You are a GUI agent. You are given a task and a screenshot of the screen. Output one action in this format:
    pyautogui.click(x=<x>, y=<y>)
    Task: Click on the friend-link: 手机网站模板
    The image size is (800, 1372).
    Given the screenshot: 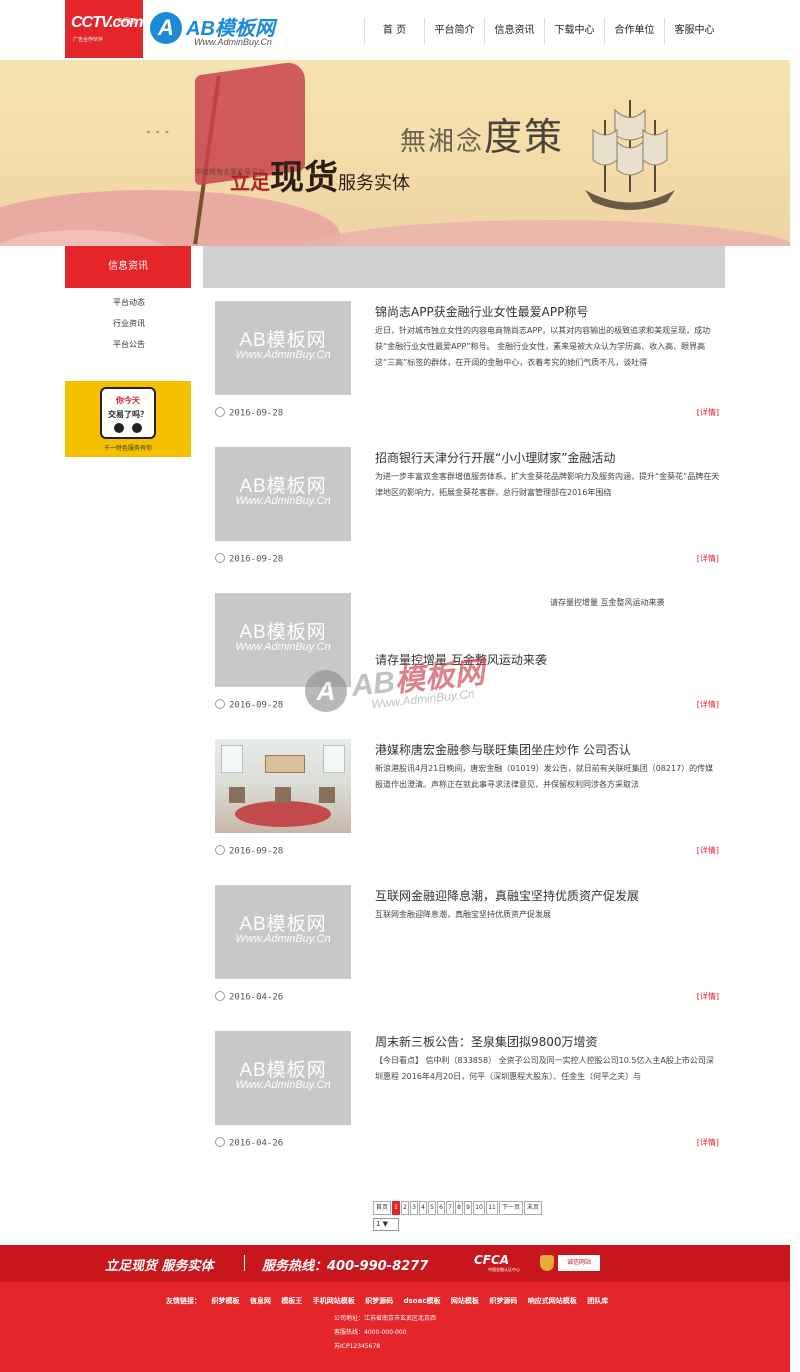 What is the action you would take?
    pyautogui.click(x=334, y=1301)
    